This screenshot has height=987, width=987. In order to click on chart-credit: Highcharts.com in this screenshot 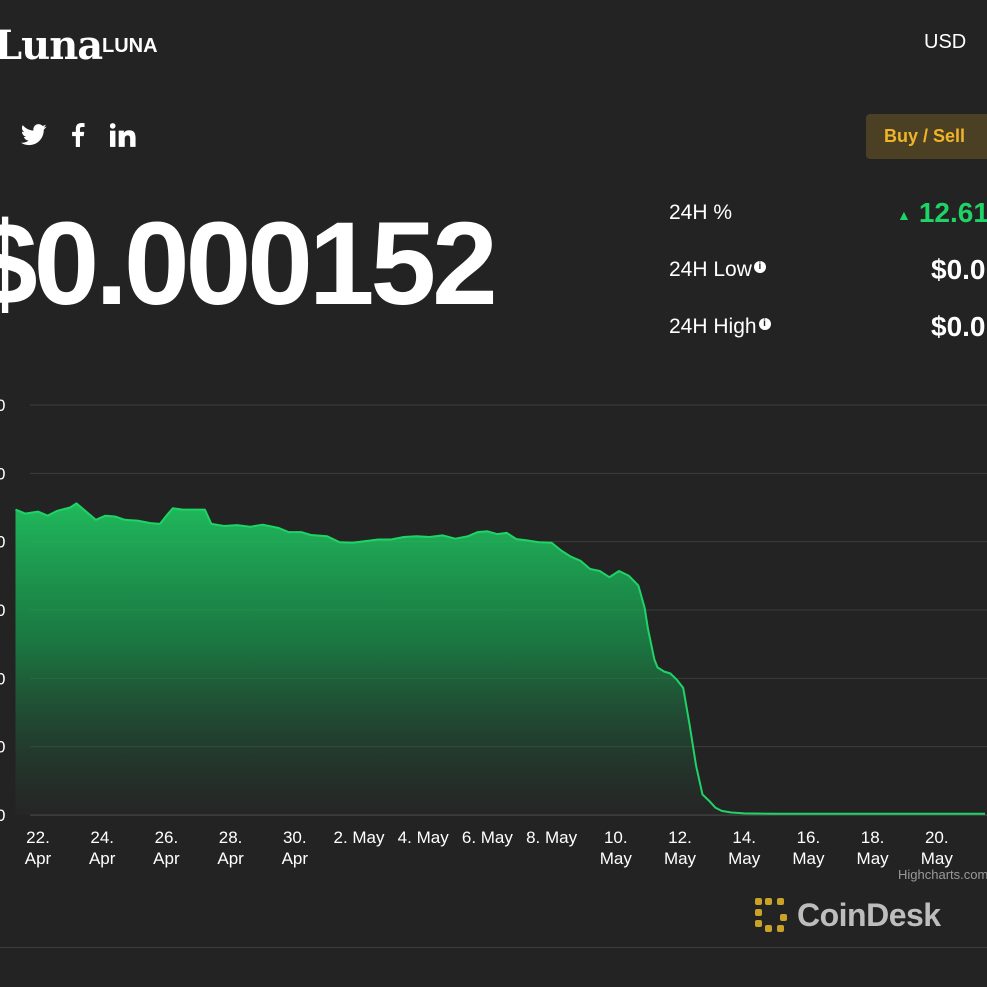, I will do `click(942, 874)`.